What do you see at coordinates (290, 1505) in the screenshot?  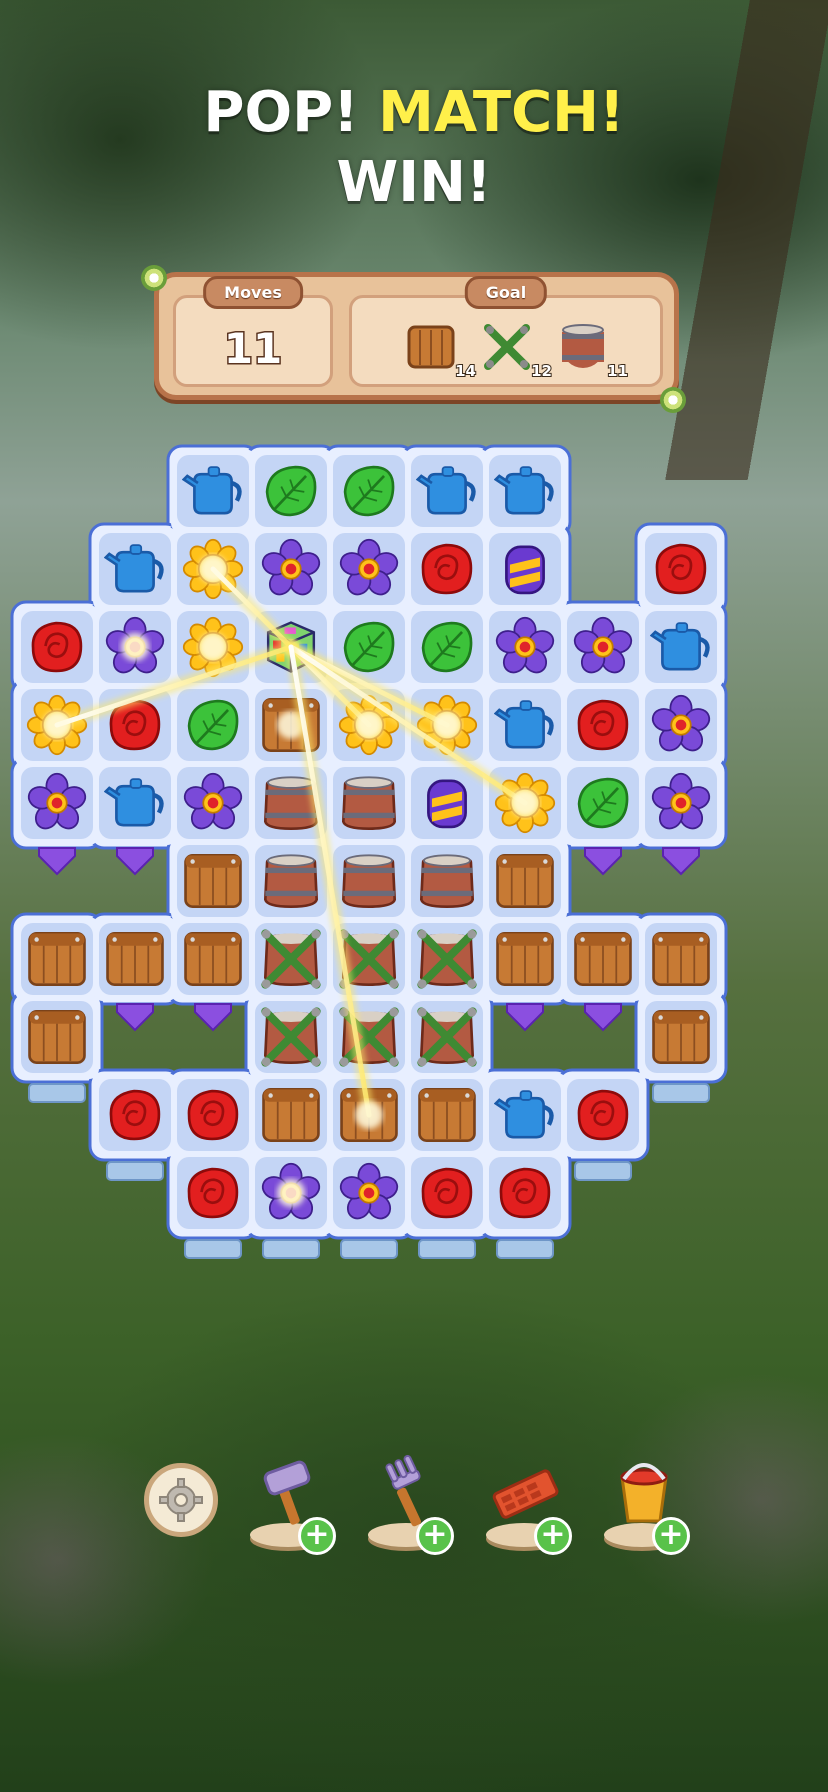 I see `booster-hammer-button: +` at bounding box center [290, 1505].